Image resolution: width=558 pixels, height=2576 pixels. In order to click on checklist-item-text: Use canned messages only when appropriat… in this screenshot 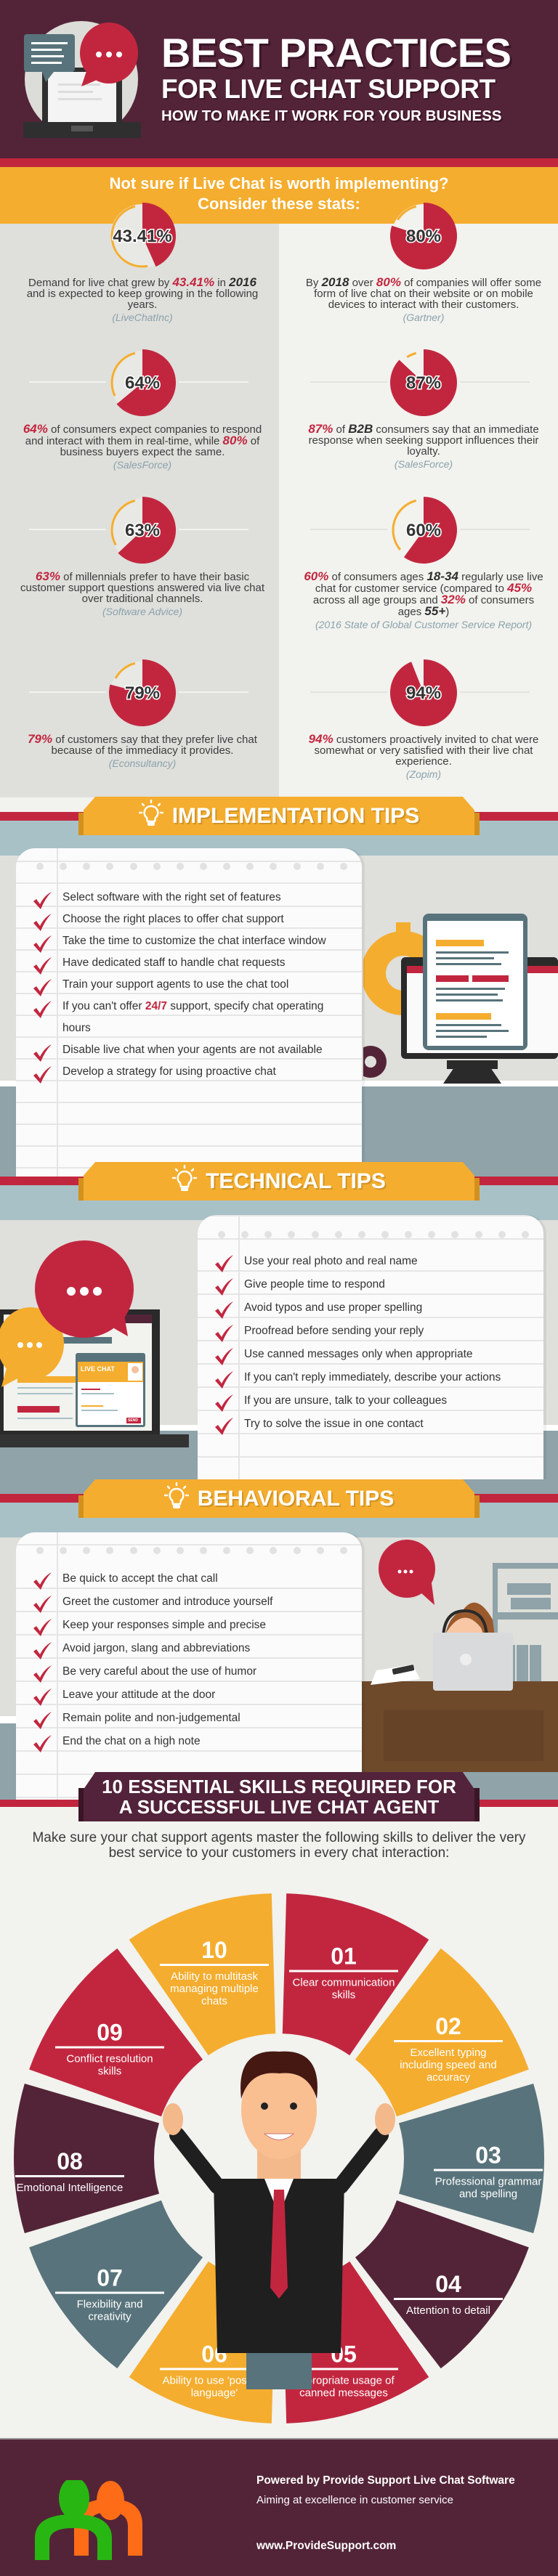, I will do `click(358, 1354)`.